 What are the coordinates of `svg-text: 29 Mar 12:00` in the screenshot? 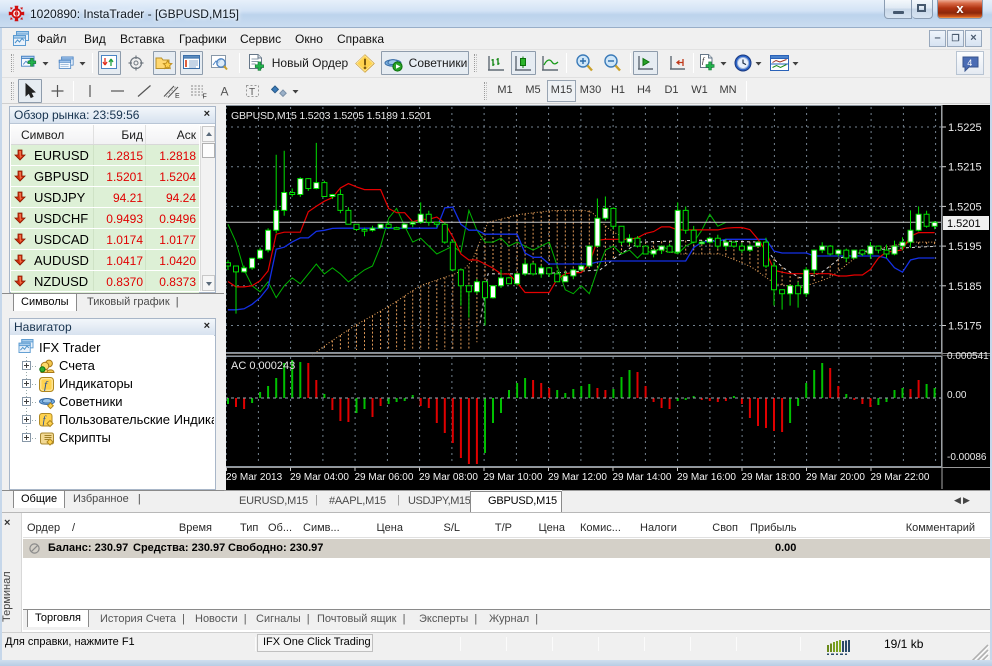 It's located at (577, 477).